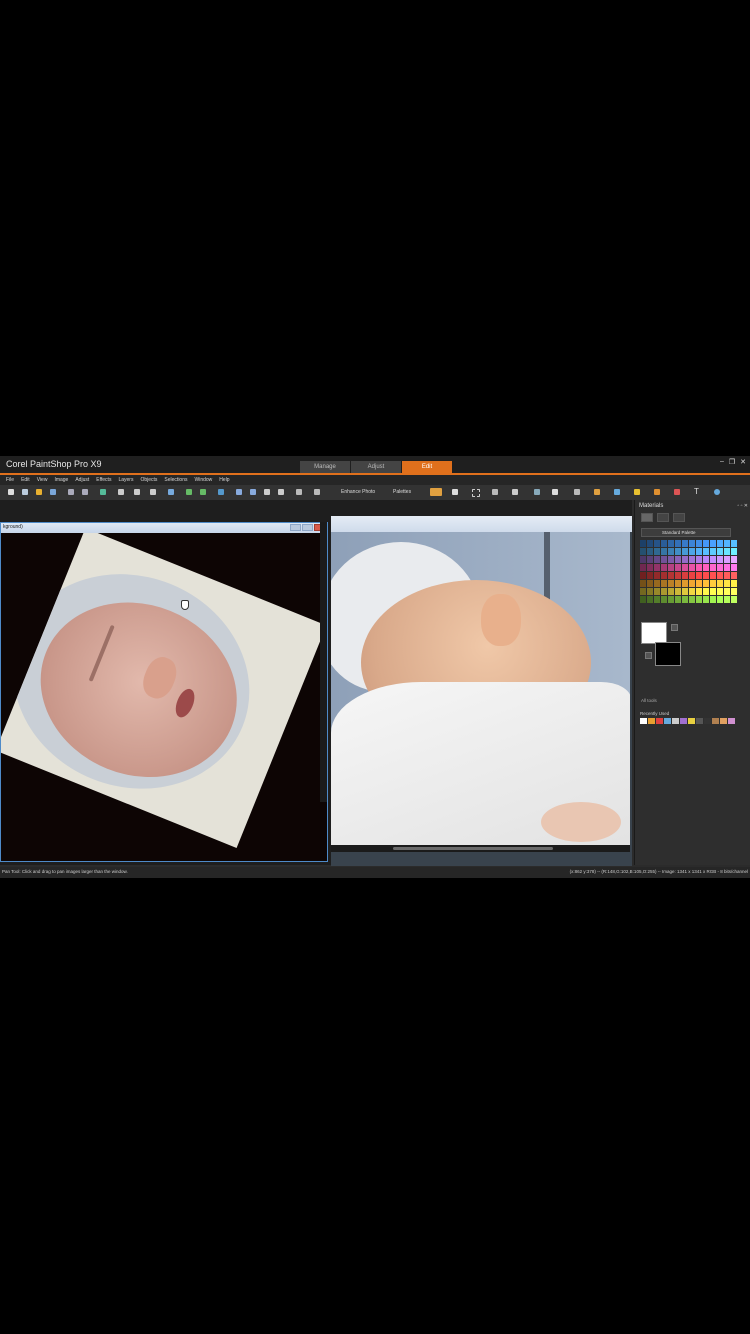 This screenshot has width=750, height=1334. I want to click on undo-icon, so click(137, 492).